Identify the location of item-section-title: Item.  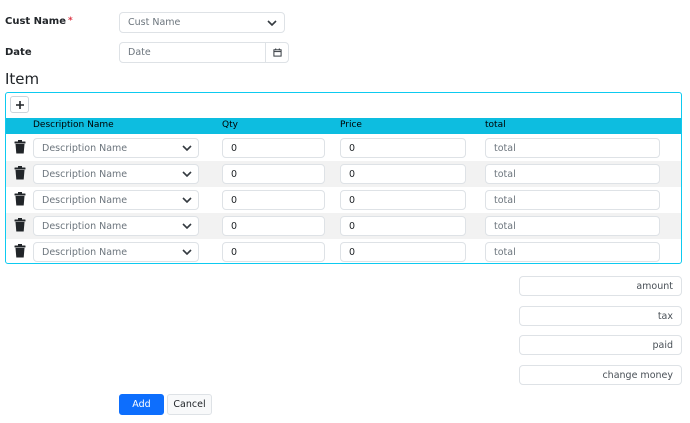
(22, 79).